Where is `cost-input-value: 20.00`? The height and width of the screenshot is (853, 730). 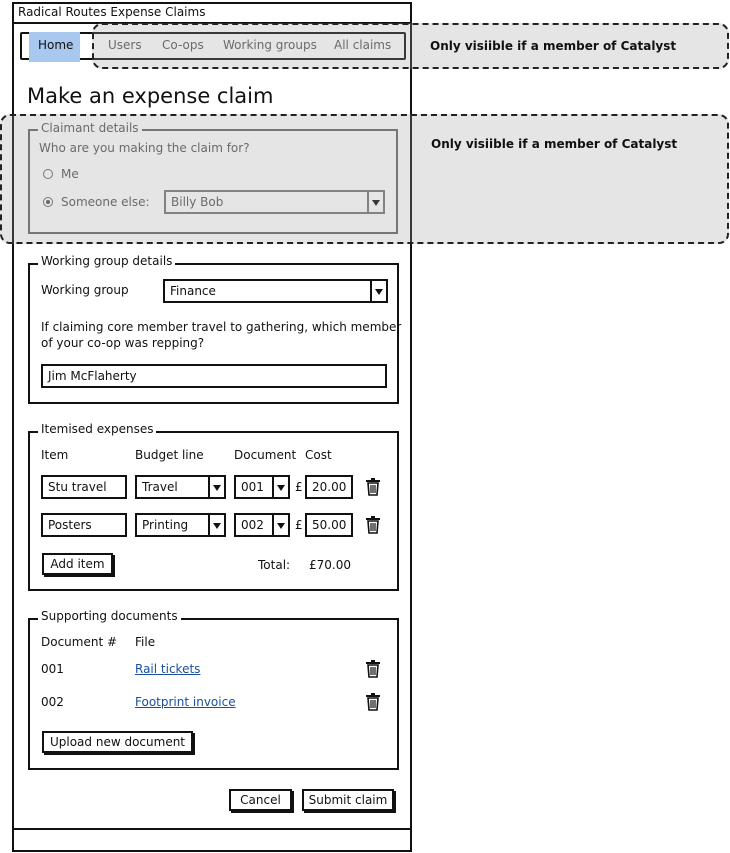
cost-input-value: 20.00 is located at coordinates (329, 487).